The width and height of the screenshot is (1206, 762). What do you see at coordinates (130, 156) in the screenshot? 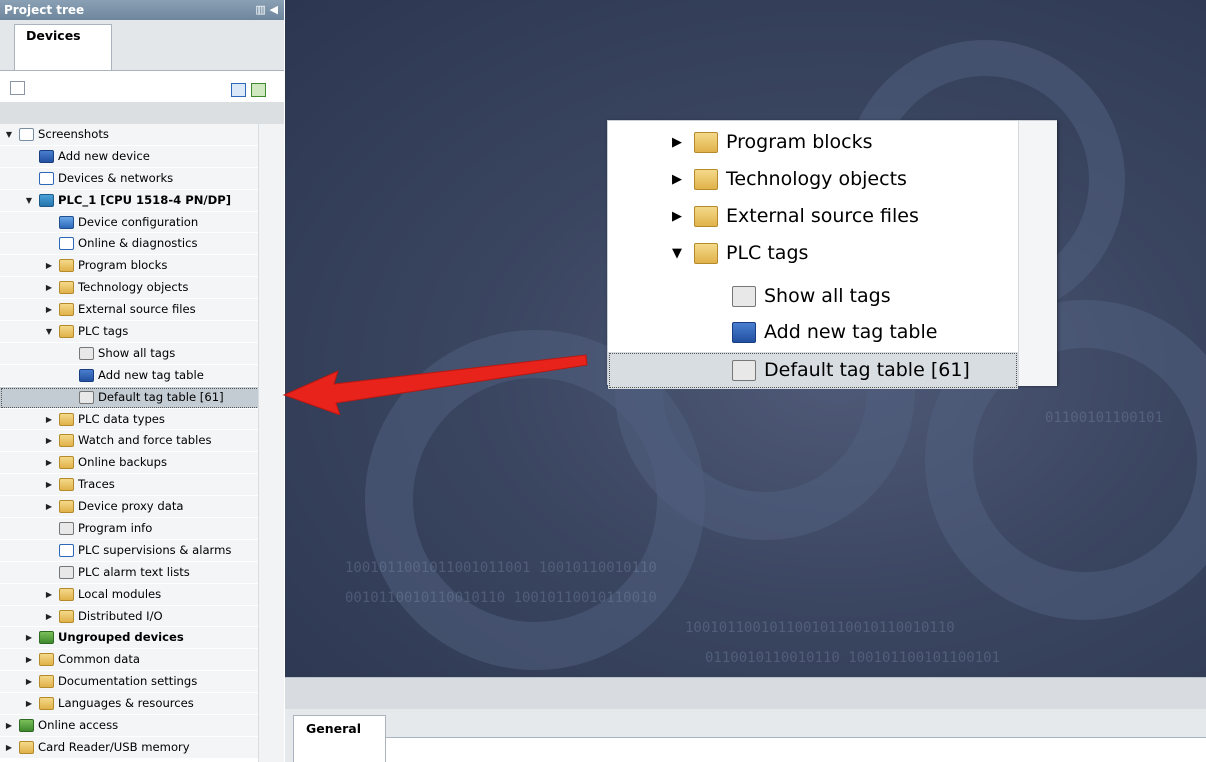
I see `tree-item: Add new device` at bounding box center [130, 156].